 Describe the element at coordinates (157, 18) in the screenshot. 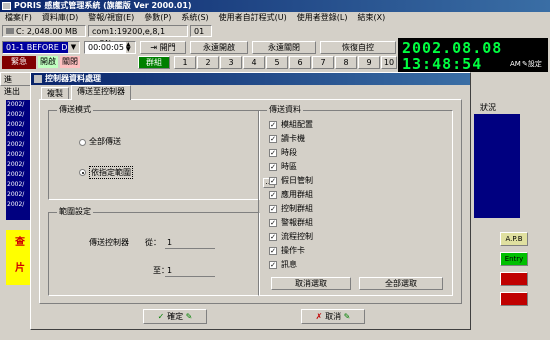

I see `menu-parameters: 參數(P)` at that location.